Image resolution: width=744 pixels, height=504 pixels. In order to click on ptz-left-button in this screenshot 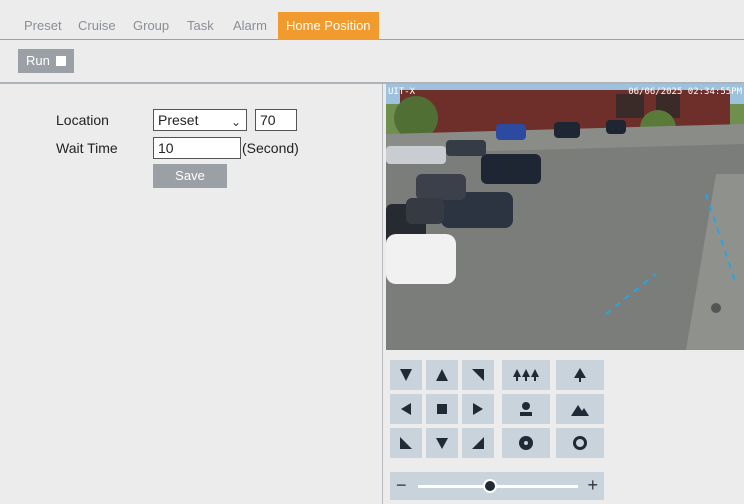, I will do `click(406, 409)`.